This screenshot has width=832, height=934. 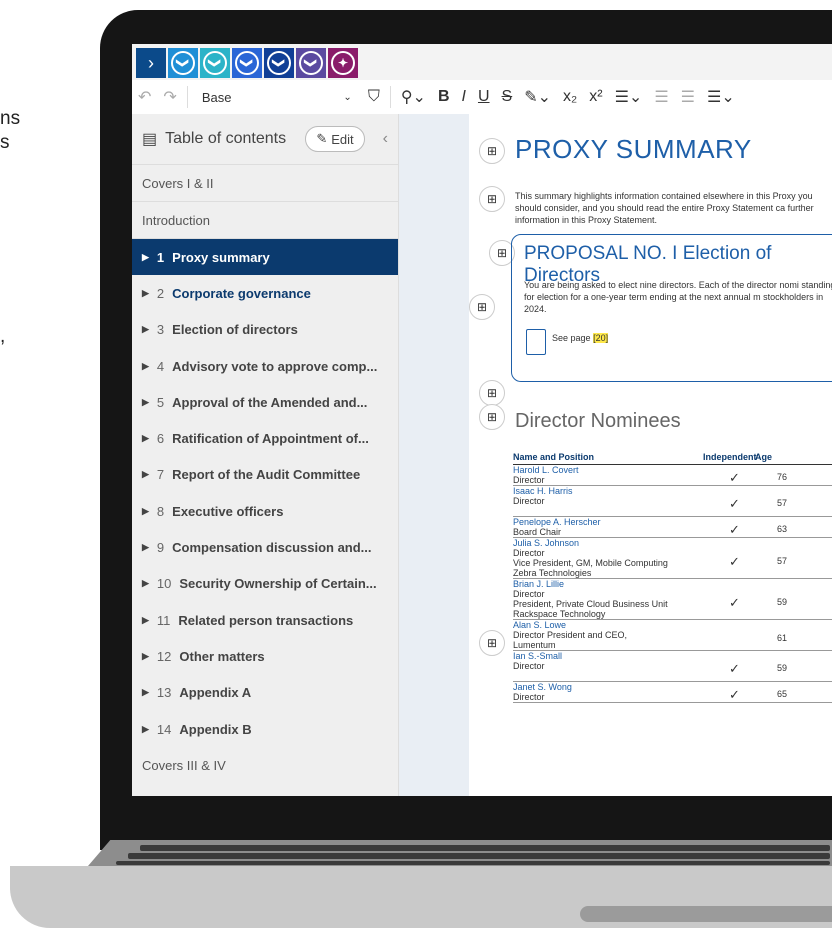 What do you see at coordinates (570, 97) in the screenshot?
I see `subscript-icon: x₂` at bounding box center [570, 97].